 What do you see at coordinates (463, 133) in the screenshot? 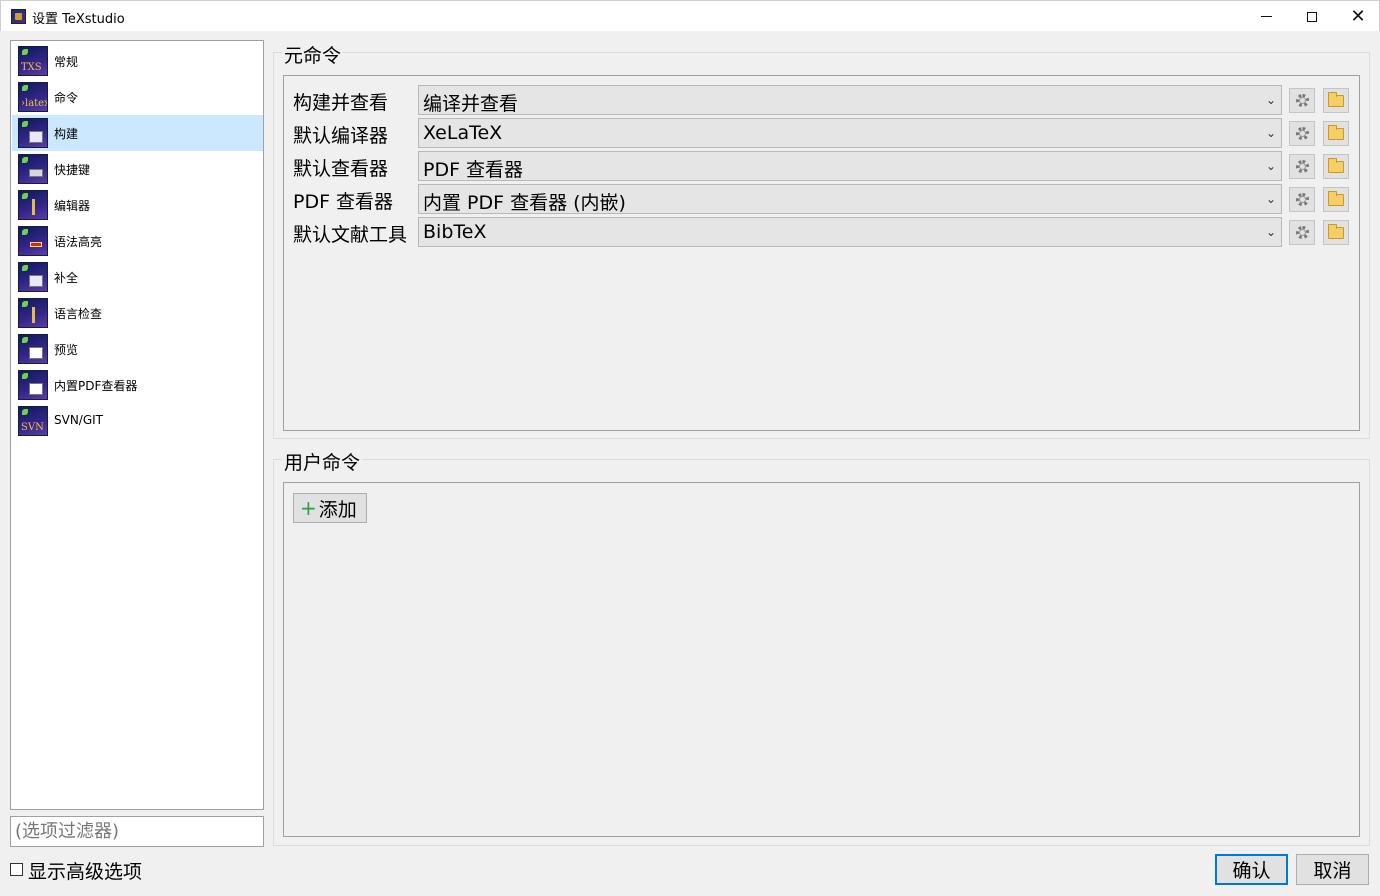
I see `select-value: XeLaTeX` at bounding box center [463, 133].